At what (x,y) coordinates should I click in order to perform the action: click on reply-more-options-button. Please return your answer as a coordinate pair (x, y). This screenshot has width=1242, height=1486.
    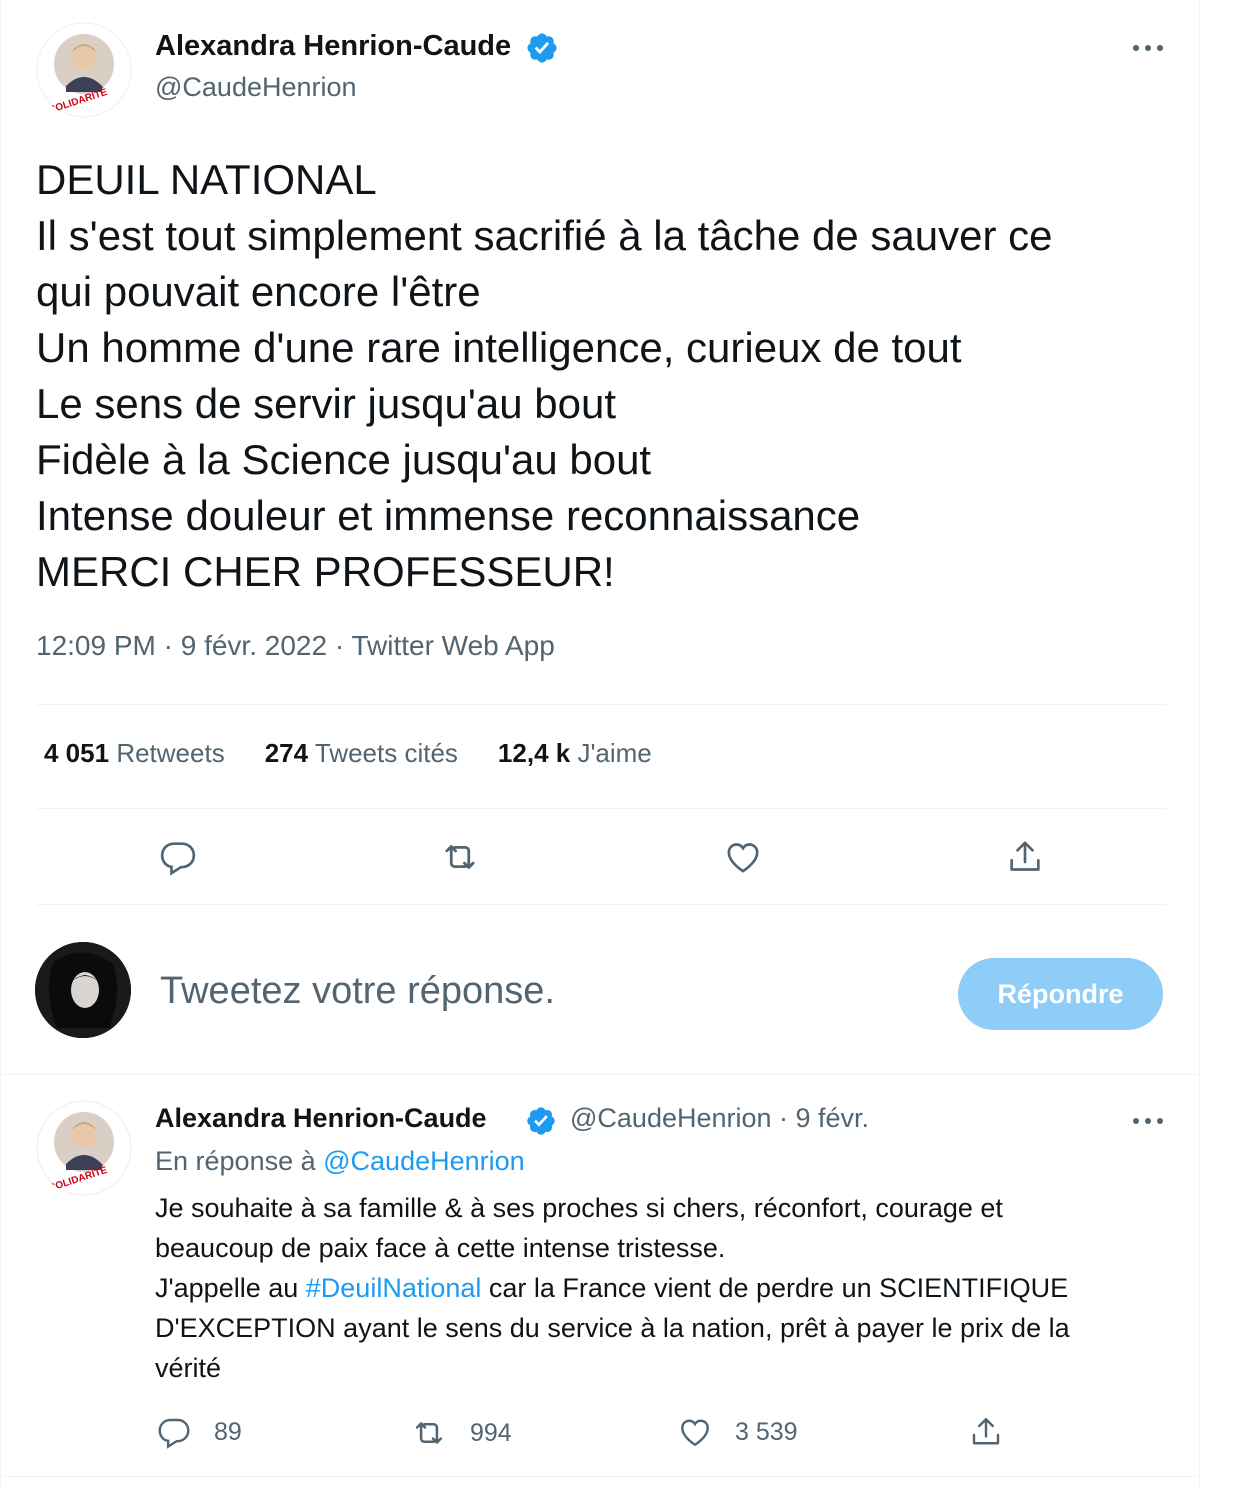
    Looking at the image, I should click on (1148, 1121).